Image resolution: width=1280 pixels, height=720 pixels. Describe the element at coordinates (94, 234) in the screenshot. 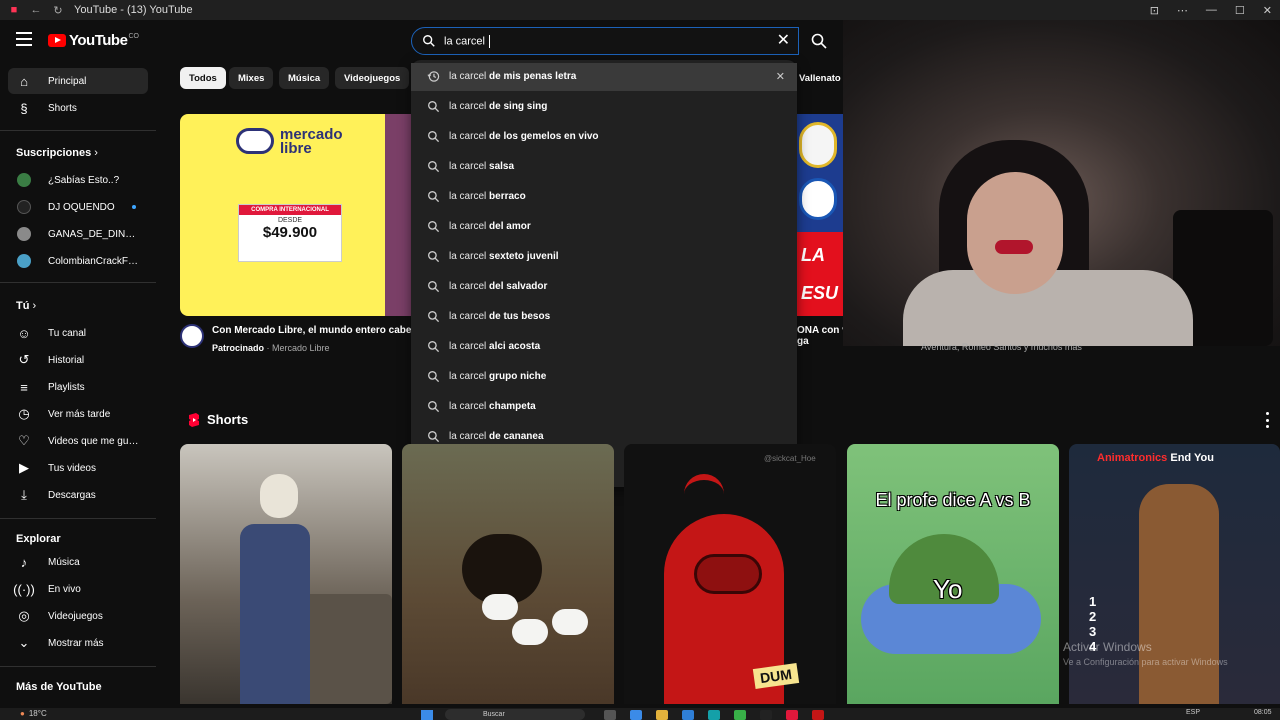

I see `sidebar-item-label: GANAS_DE_DINERO` at that location.